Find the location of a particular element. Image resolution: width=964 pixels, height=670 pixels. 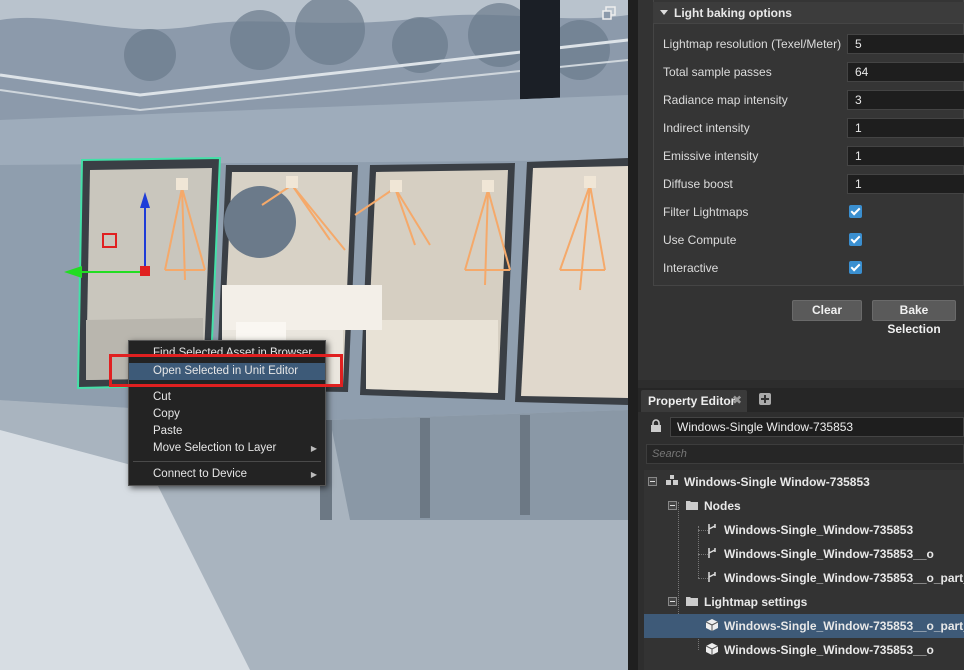

prop-total-sample-passes: Total sample passes 64 is located at coordinates (813, 73).